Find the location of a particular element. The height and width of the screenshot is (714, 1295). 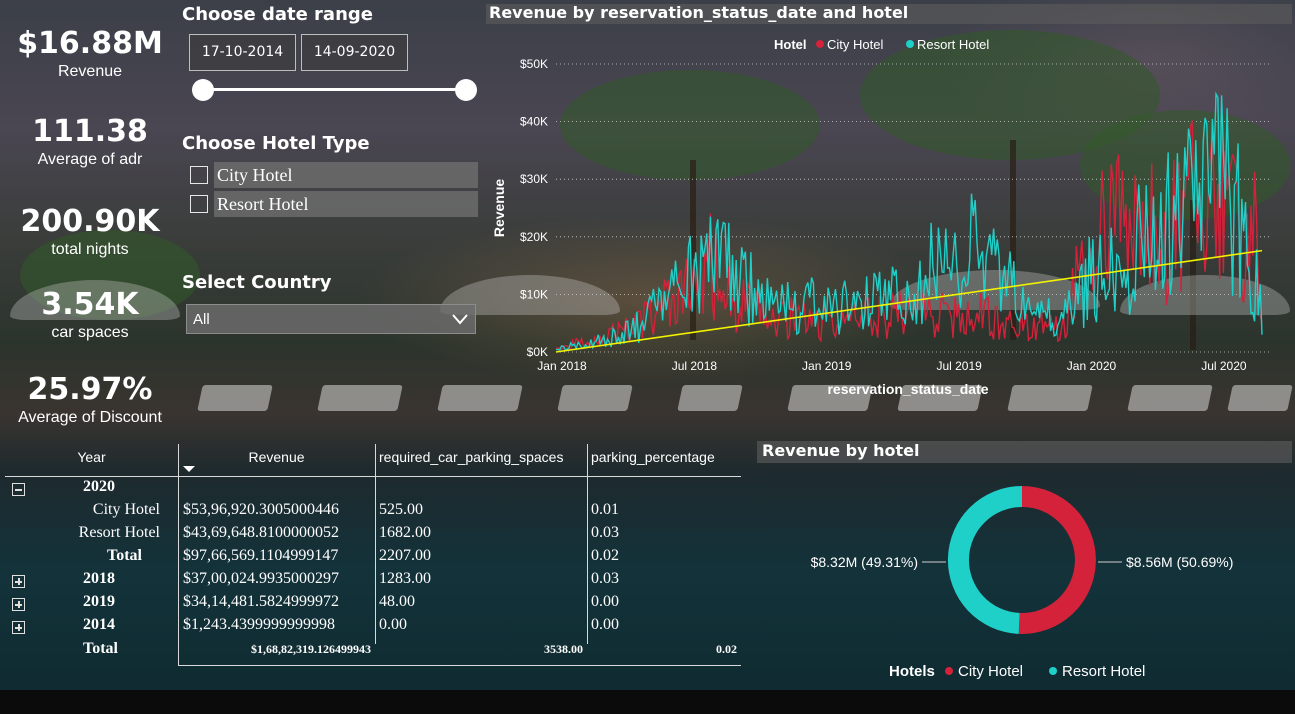

parking-cell: 2207.00 is located at coordinates (405, 555).